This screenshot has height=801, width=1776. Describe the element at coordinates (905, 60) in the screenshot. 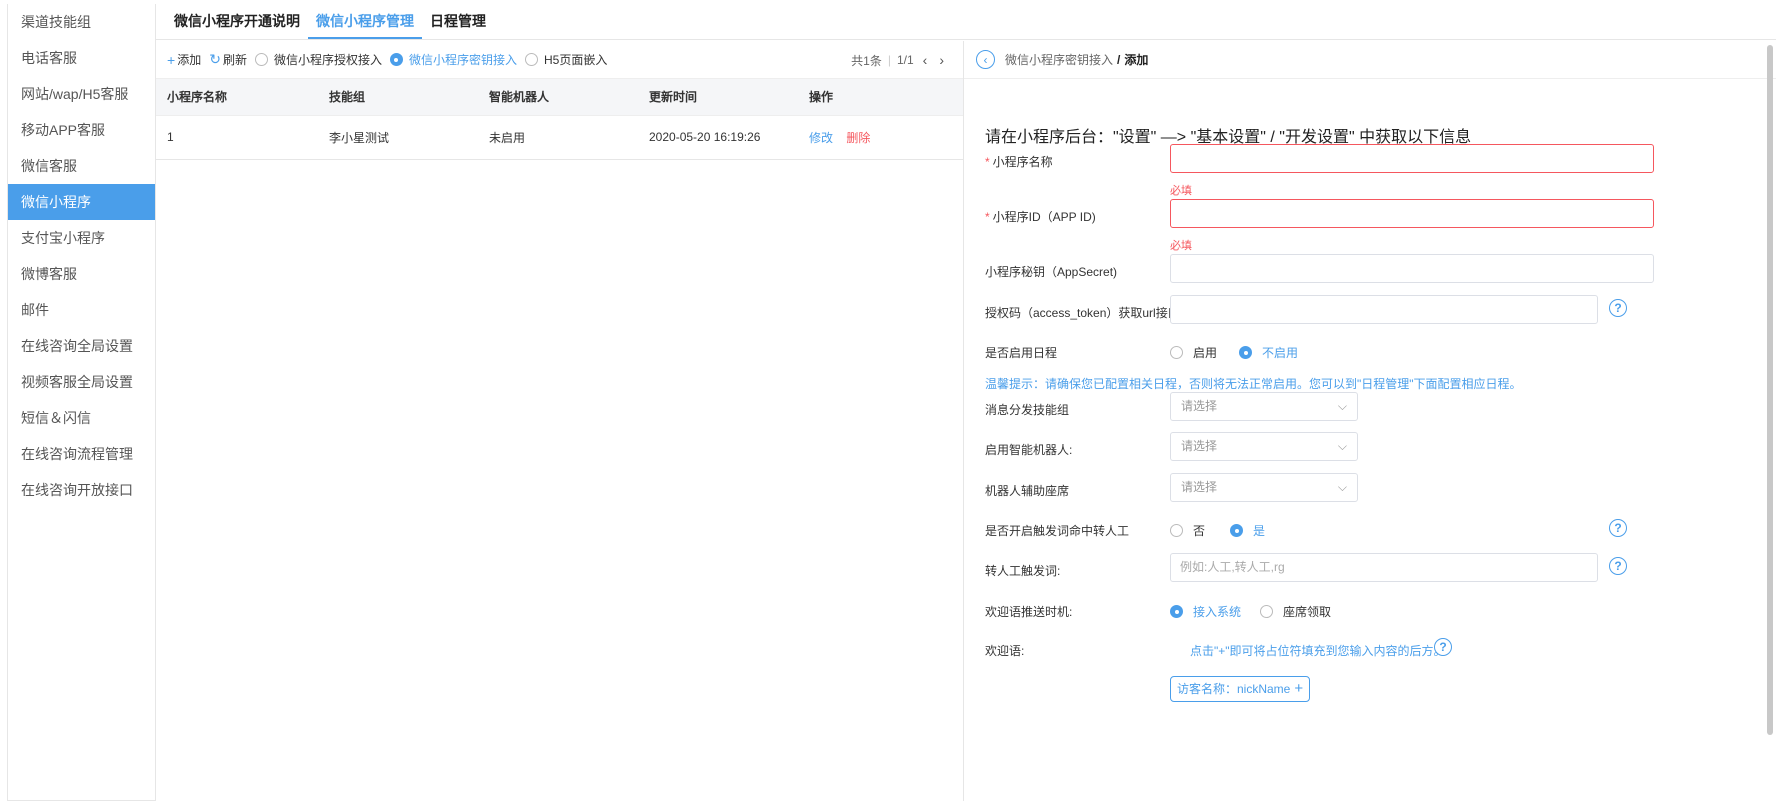

I see `page-indicator: 1/1` at that location.